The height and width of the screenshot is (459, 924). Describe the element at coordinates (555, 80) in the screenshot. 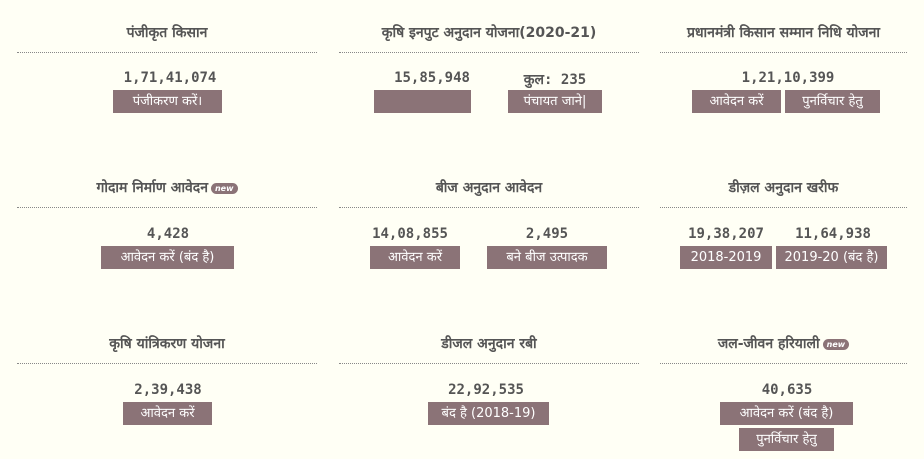

I see `input-subsidy-total: कुल: 235` at that location.